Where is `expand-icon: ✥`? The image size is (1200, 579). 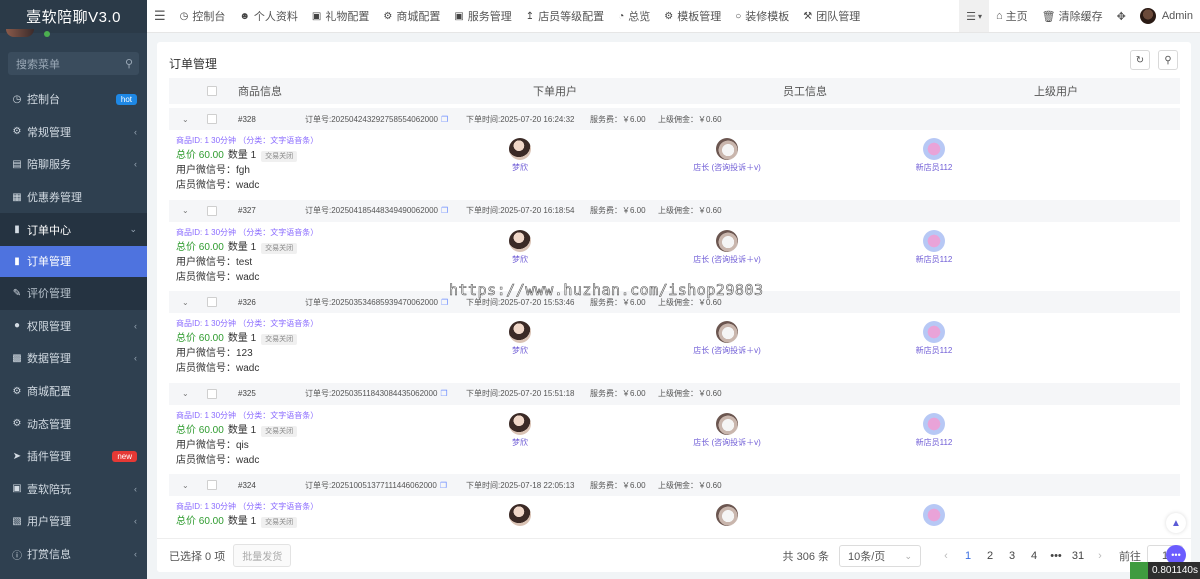 expand-icon: ✥ is located at coordinates (1121, 16).